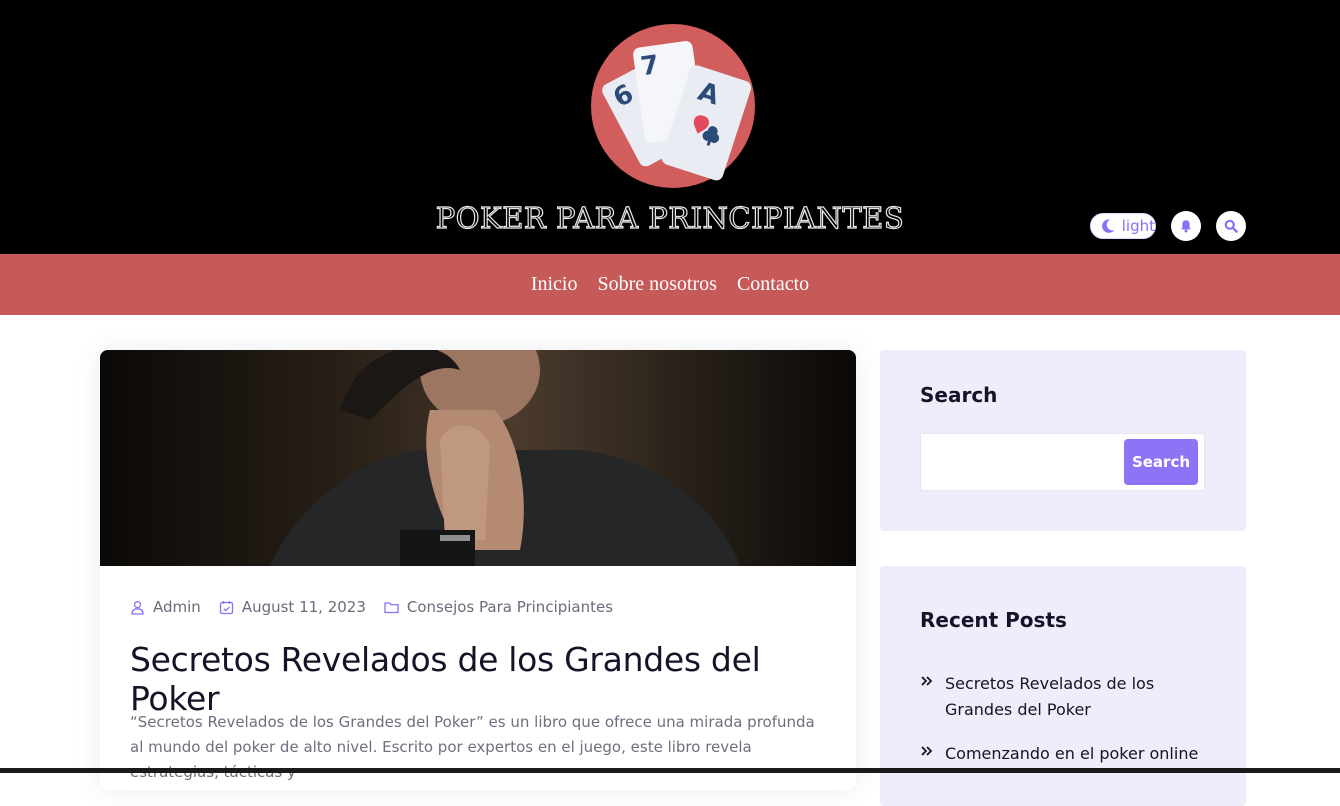 The width and height of the screenshot is (1340, 806). I want to click on bell-icon, so click(1186, 226).